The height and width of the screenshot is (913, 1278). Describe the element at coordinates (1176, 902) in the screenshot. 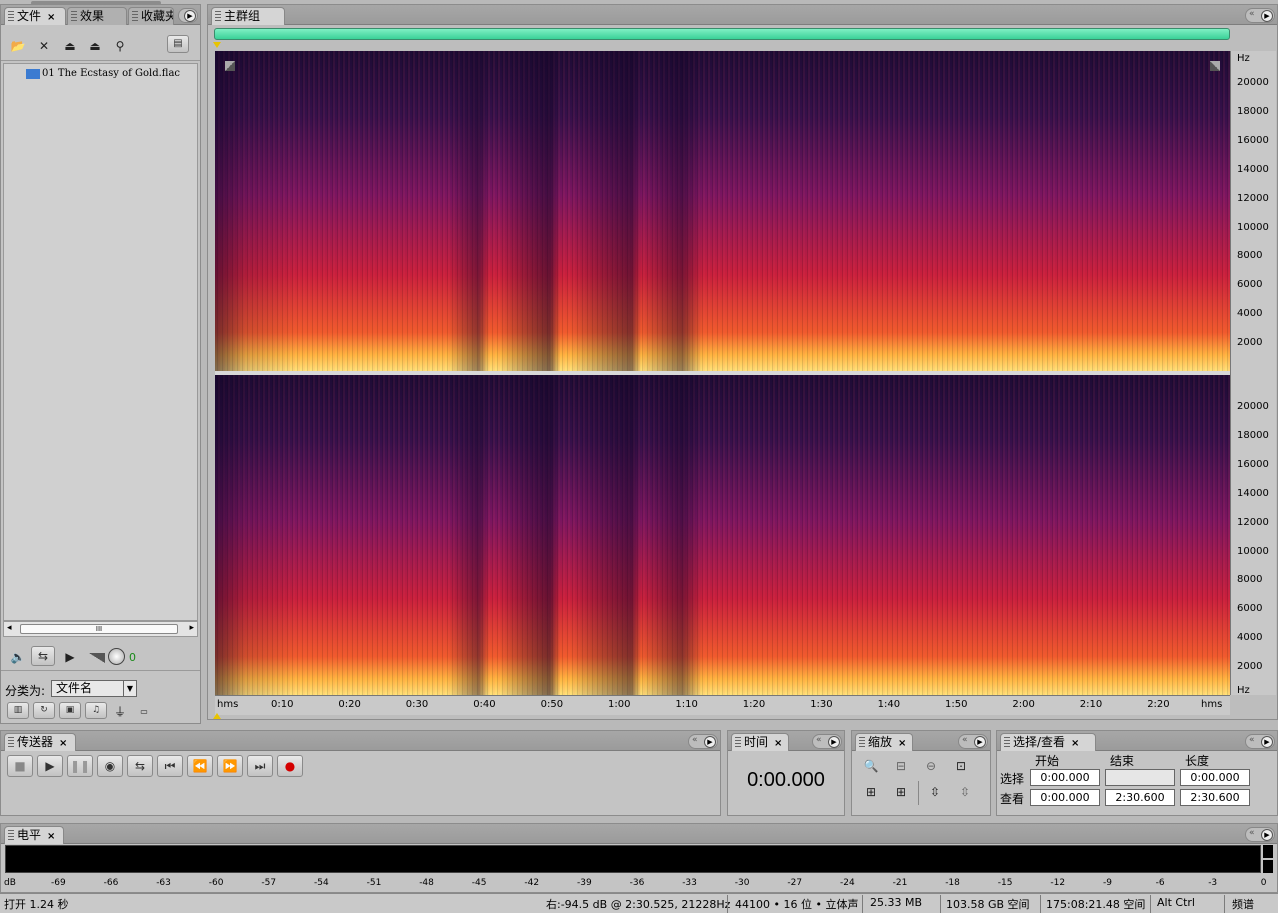

I see `status-keys: Alt Ctrl` at that location.